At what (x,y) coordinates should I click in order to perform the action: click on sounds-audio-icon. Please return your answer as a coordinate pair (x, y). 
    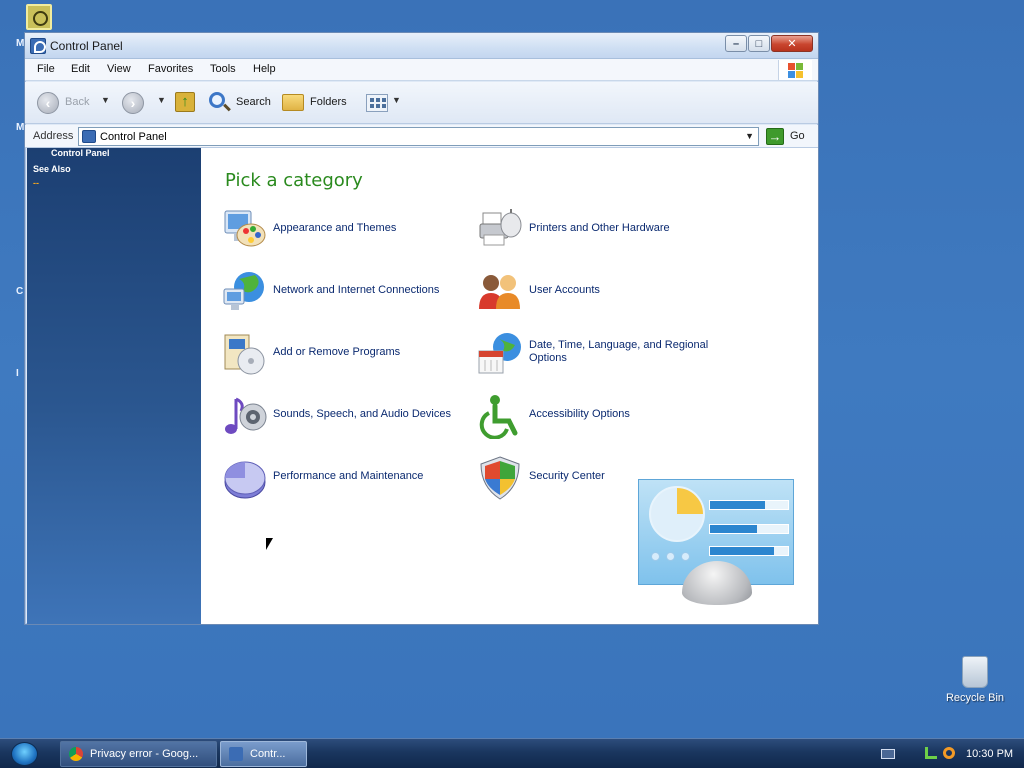
    Looking at the image, I should click on (246, 415).